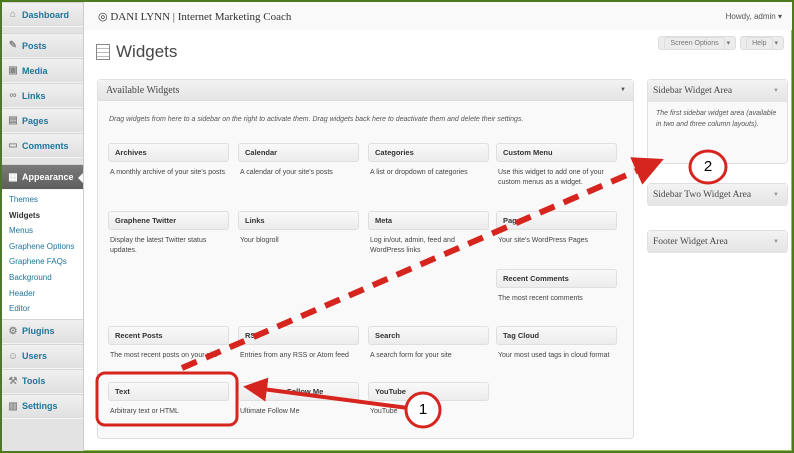 This screenshot has height=453, width=794. I want to click on step-1-arrow, so click(326, 393).